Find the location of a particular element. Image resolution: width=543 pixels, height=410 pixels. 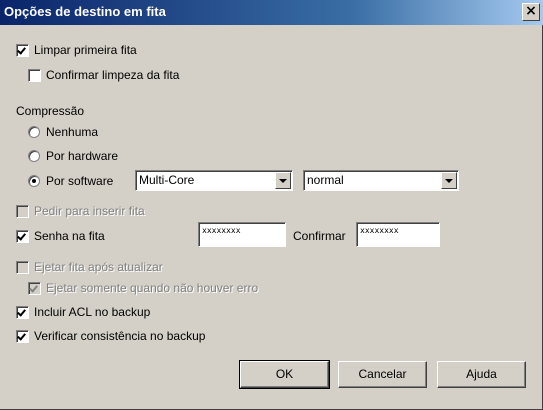

ejetar-fita-checkbox is located at coordinates (22, 267).